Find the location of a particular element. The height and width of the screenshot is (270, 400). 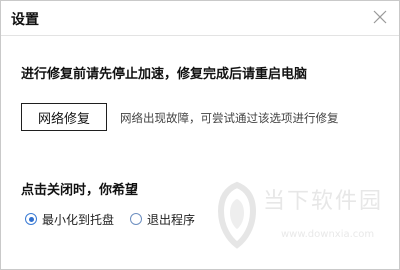

radio-exit-program: 退出程序 is located at coordinates (162, 219).